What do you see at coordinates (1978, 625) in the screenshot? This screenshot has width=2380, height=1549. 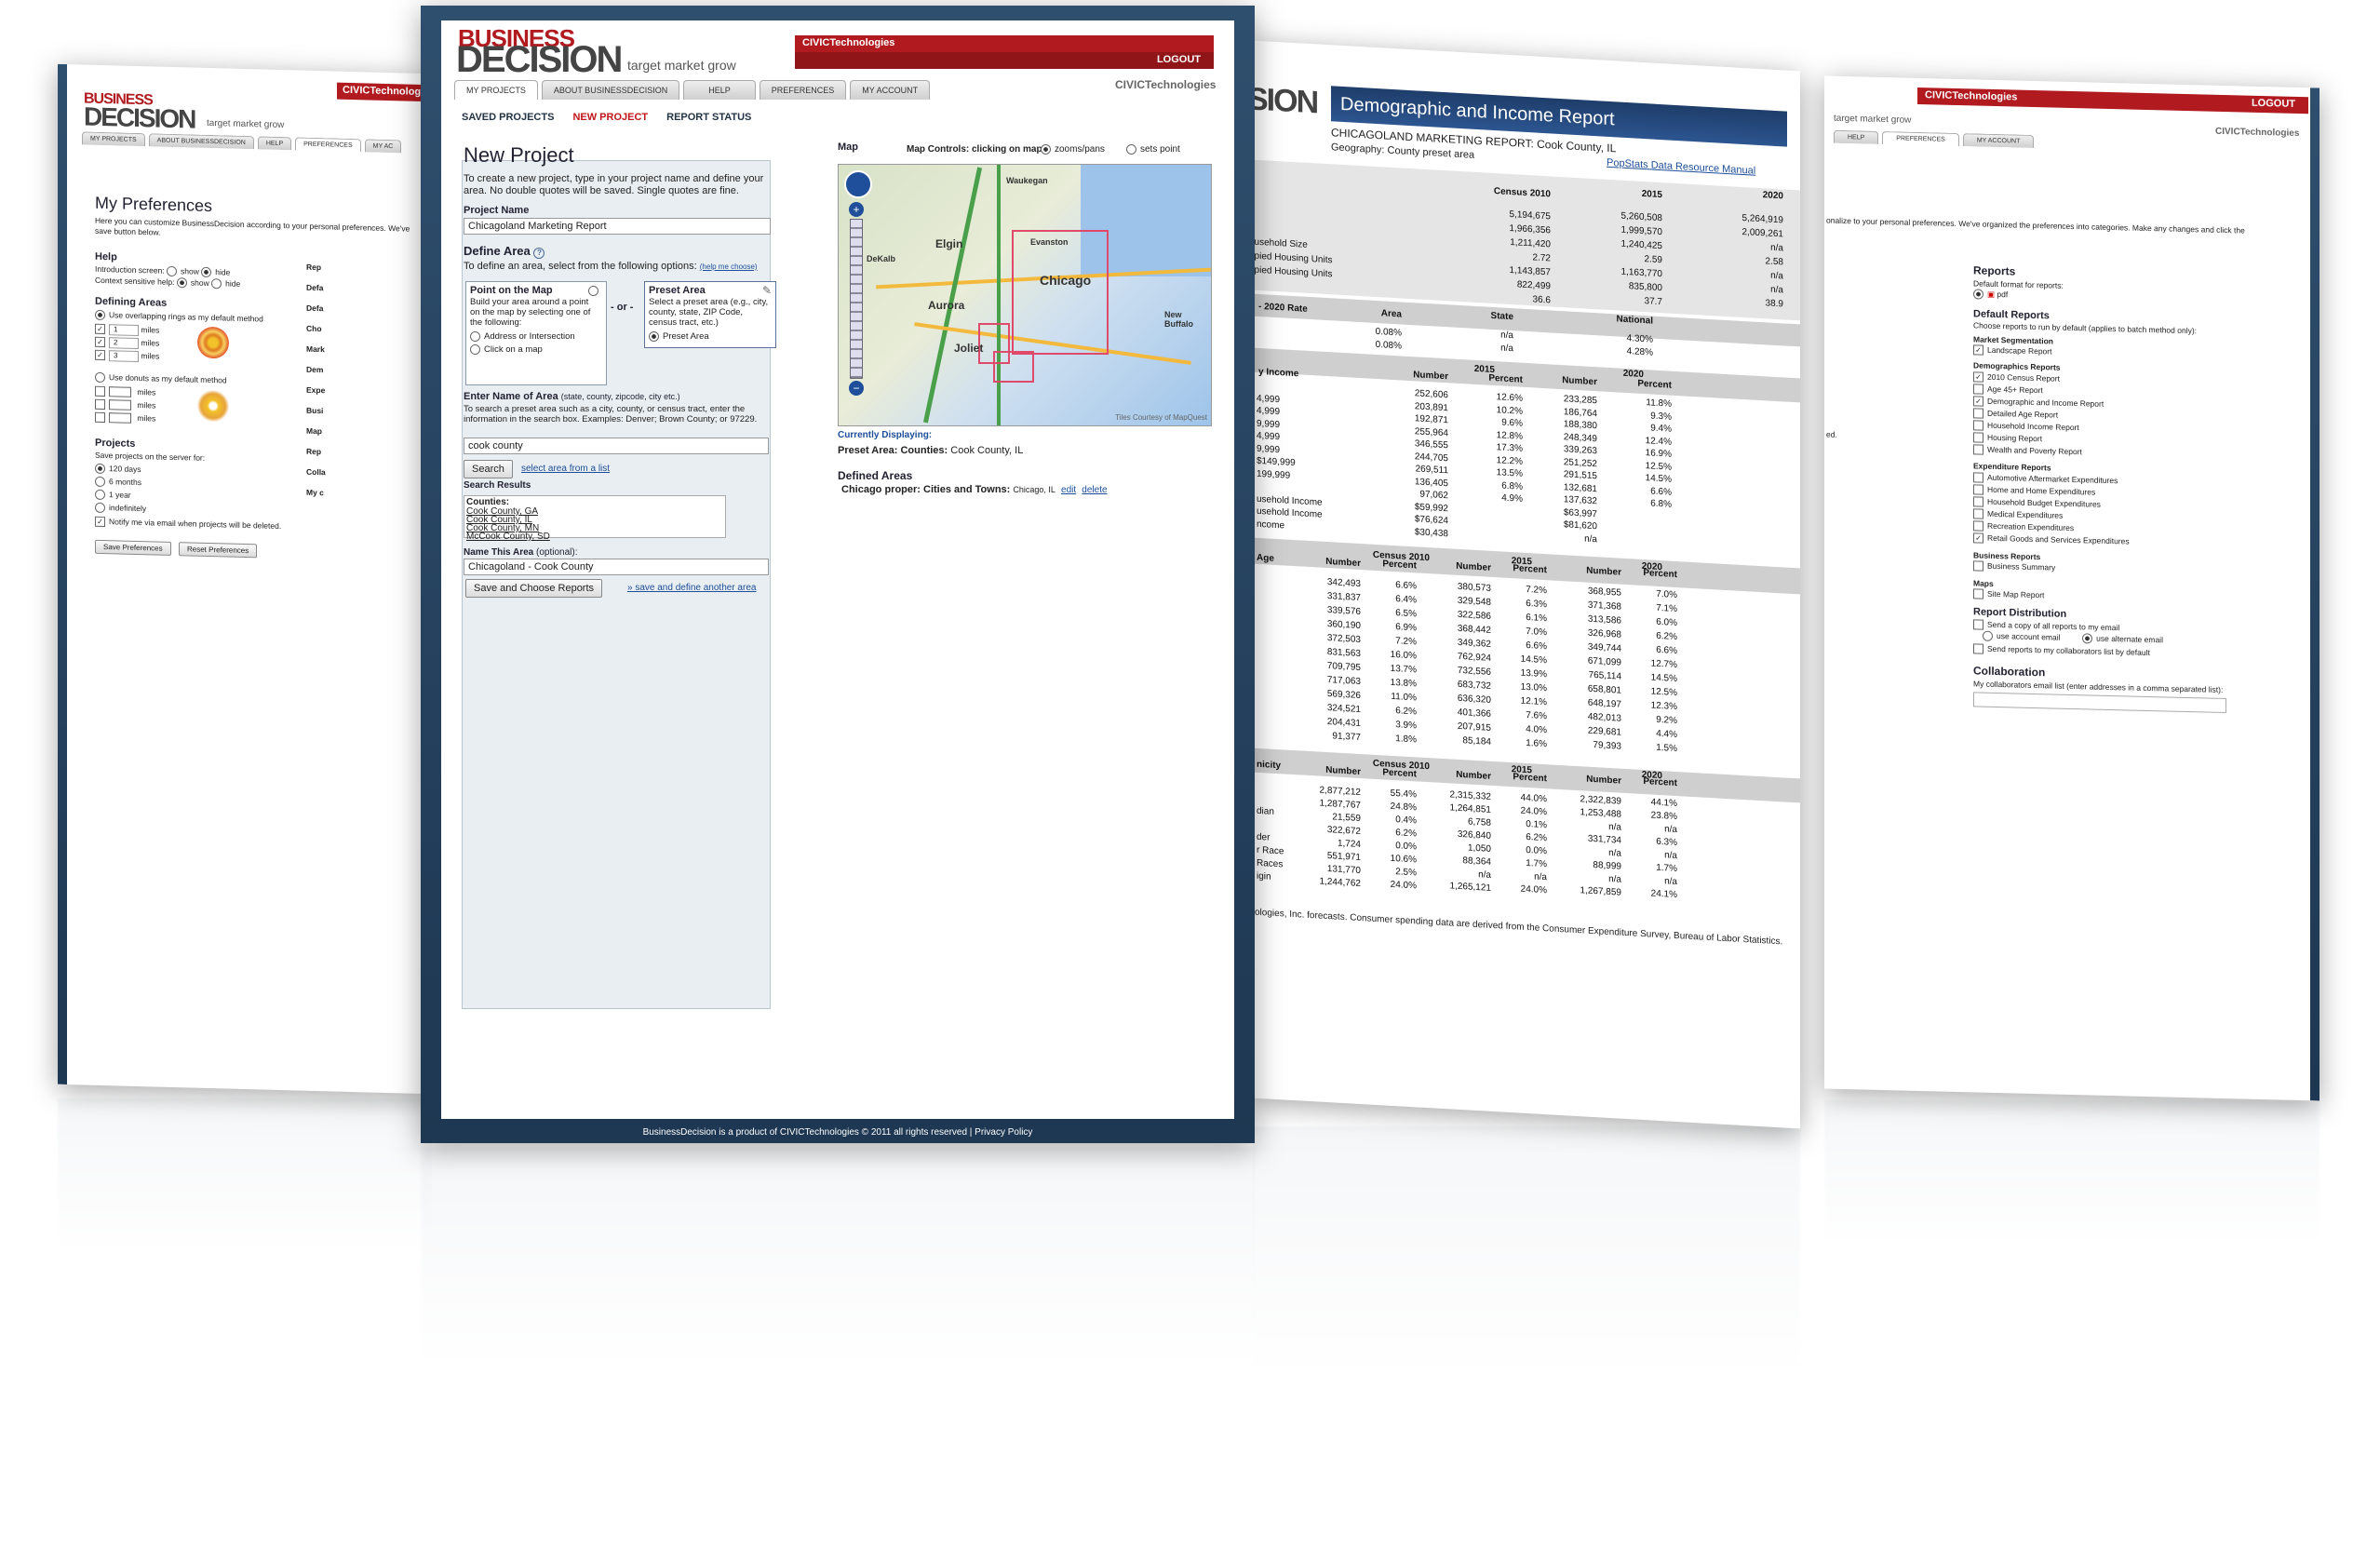 I see `dist-checkbox` at bounding box center [1978, 625].